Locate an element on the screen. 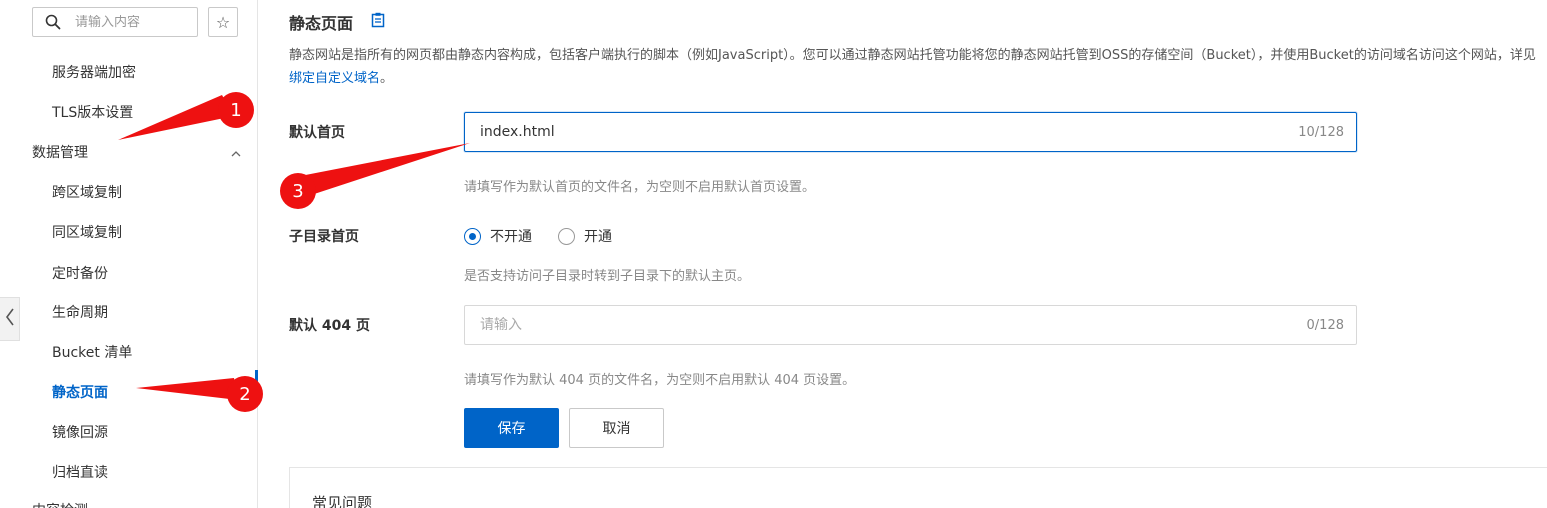 The image size is (1547, 508). favorite-star-button: ☆ is located at coordinates (223, 22).